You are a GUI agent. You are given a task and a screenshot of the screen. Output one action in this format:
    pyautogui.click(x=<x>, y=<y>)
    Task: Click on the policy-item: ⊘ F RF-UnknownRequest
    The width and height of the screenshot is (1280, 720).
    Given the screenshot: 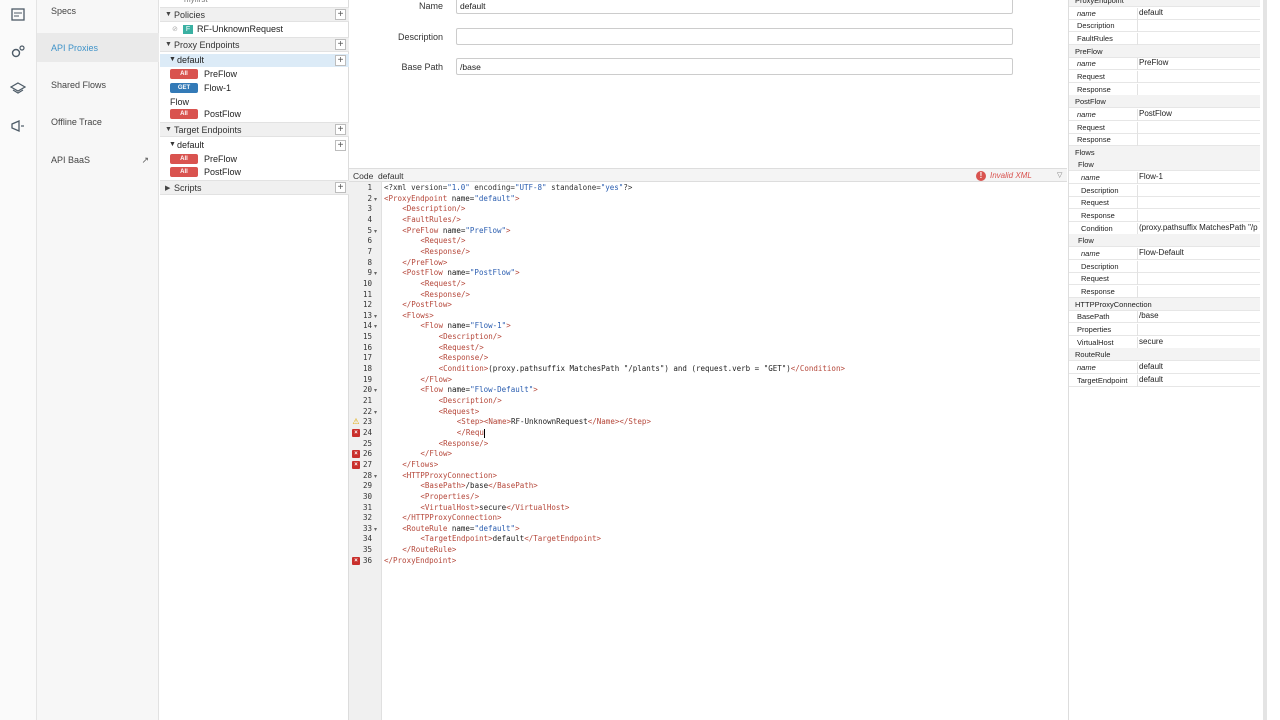 What is the action you would take?
    pyautogui.click(x=254, y=29)
    